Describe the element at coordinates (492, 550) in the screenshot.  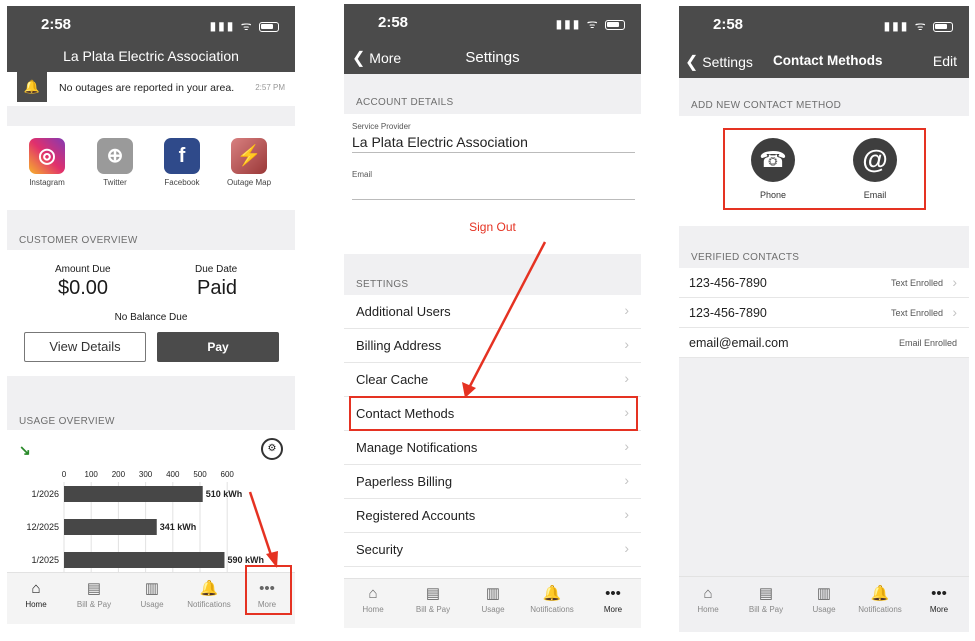
I see `settings-item: Security ›` at that location.